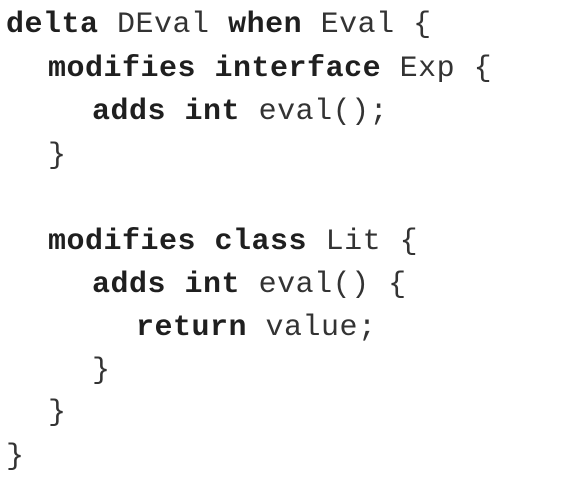 The width and height of the screenshot is (582, 485). Describe the element at coordinates (321, 328) in the screenshot. I see `identifier-token: value;` at that location.